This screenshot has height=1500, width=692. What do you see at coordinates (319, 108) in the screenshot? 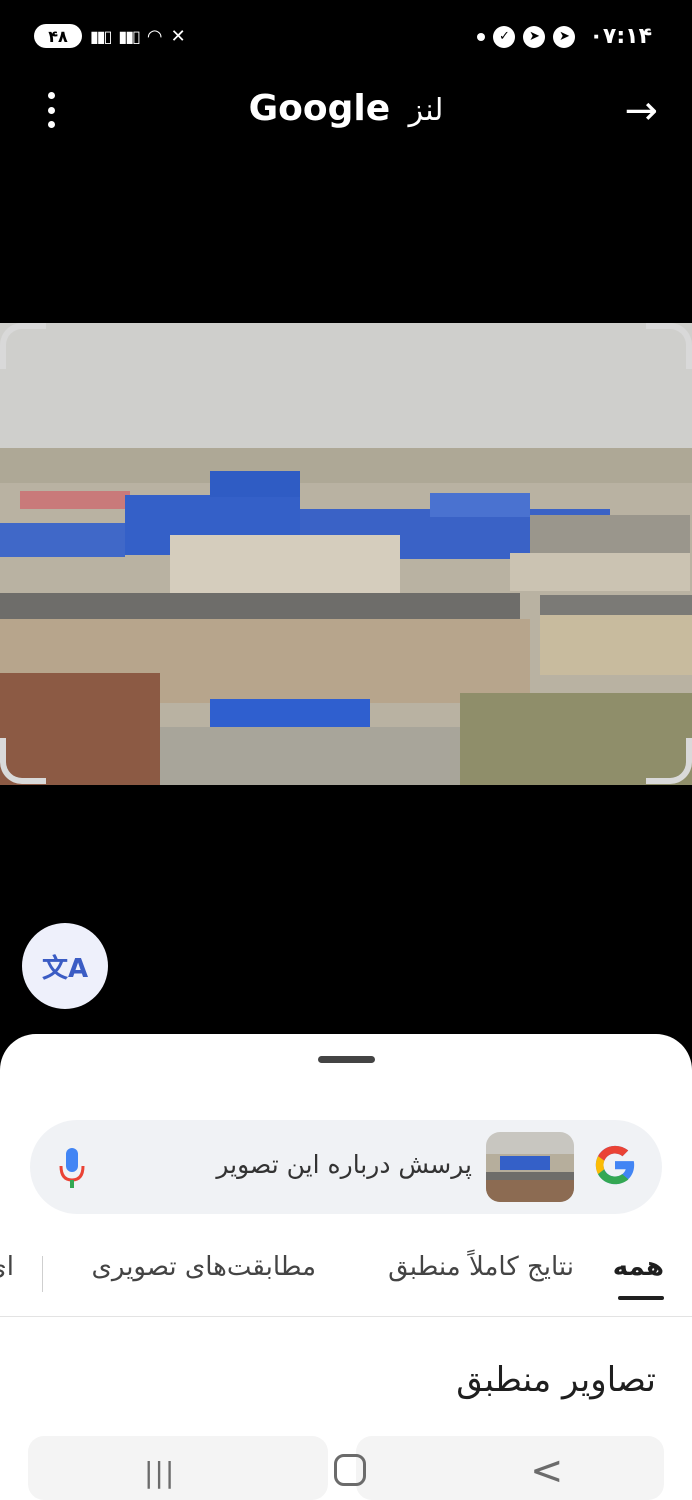
I see `title-brand: Google` at bounding box center [319, 108].